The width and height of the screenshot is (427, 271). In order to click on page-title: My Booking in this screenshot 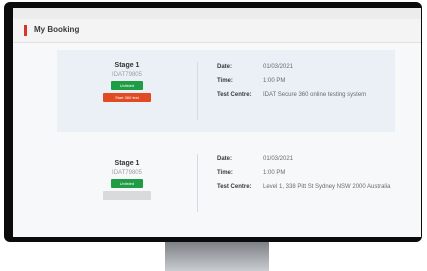, I will do `click(57, 29)`.